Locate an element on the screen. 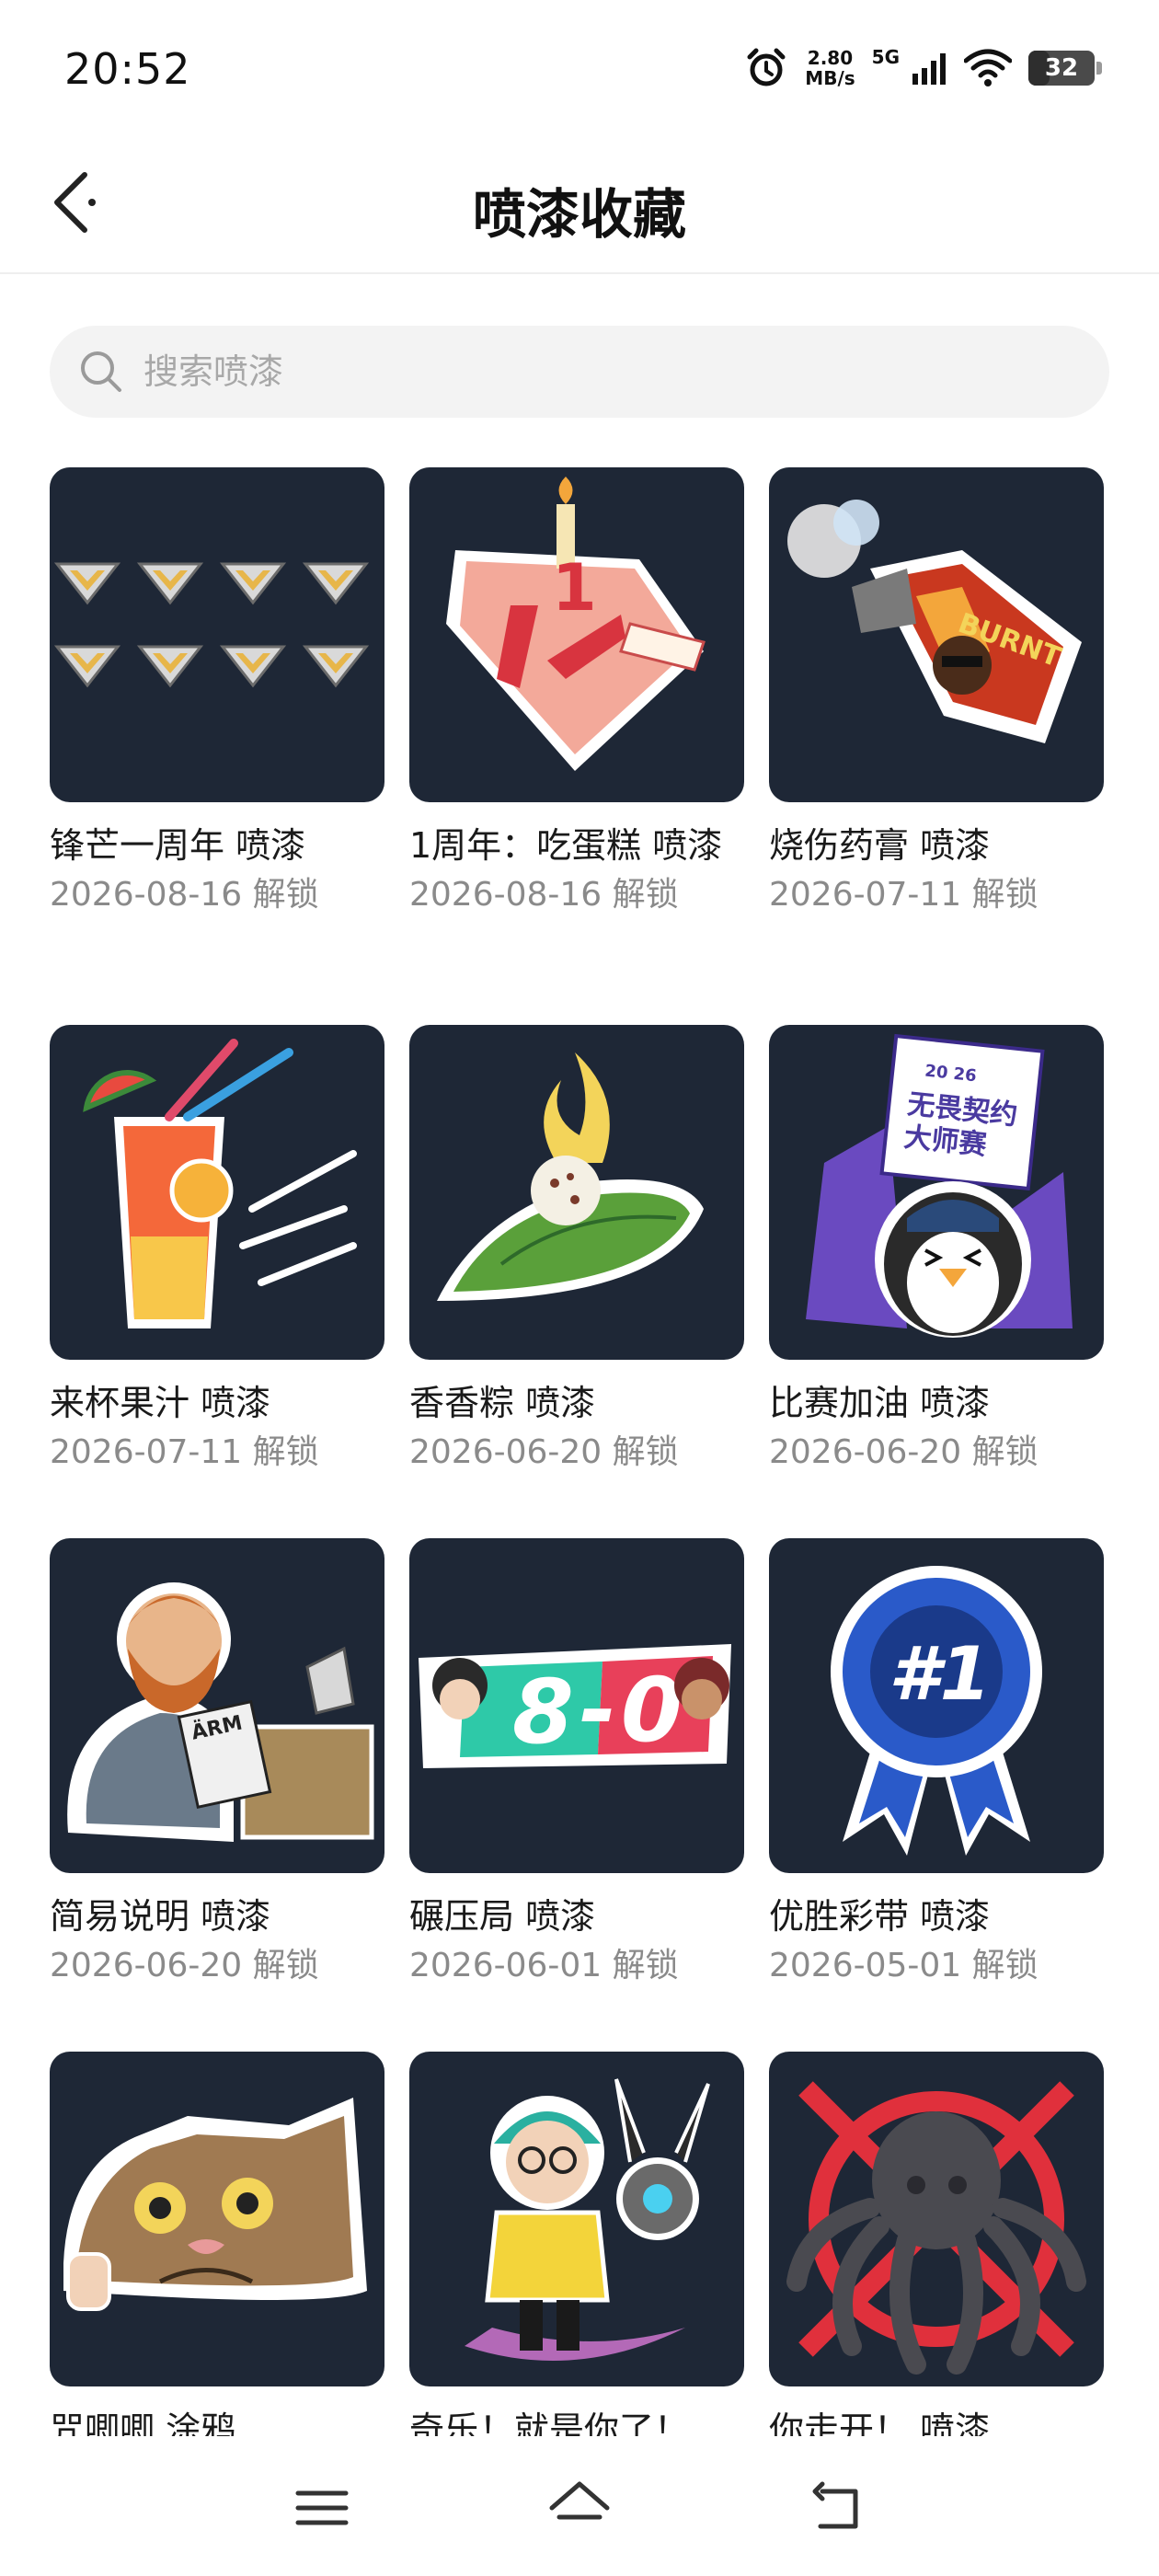 The image size is (1159, 2576). speed-value: 2.80 is located at coordinates (830, 58).